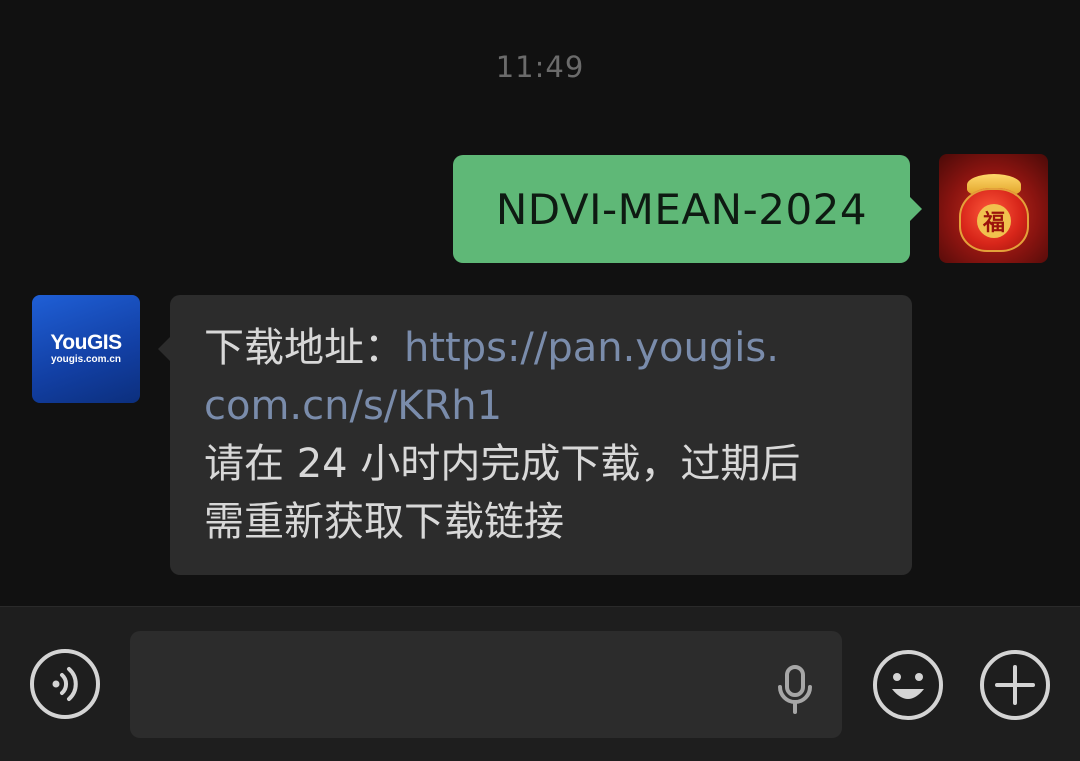  Describe the element at coordinates (384, 522) in the screenshot. I see `expiry-note-line2: 需重新获取下载链接` at that location.